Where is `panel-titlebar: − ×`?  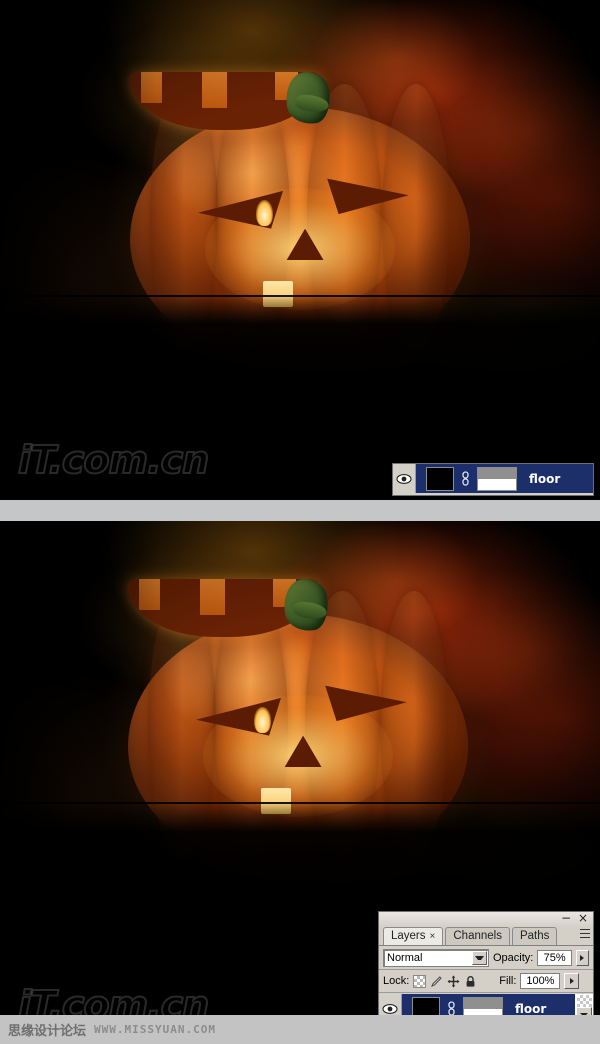 panel-titlebar: − × is located at coordinates (486, 919).